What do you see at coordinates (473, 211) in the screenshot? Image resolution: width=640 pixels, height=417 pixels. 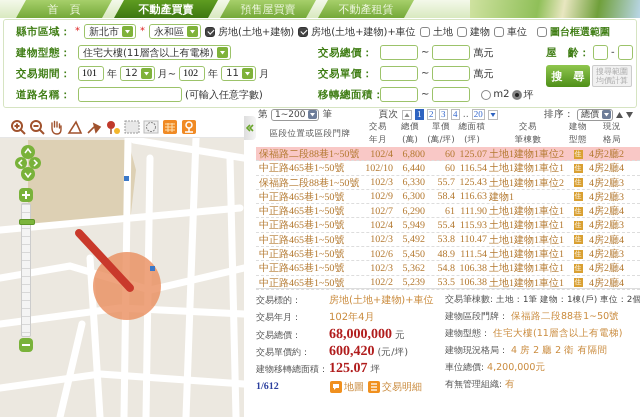 I see `area-cell-text: 111.90` at bounding box center [473, 211].